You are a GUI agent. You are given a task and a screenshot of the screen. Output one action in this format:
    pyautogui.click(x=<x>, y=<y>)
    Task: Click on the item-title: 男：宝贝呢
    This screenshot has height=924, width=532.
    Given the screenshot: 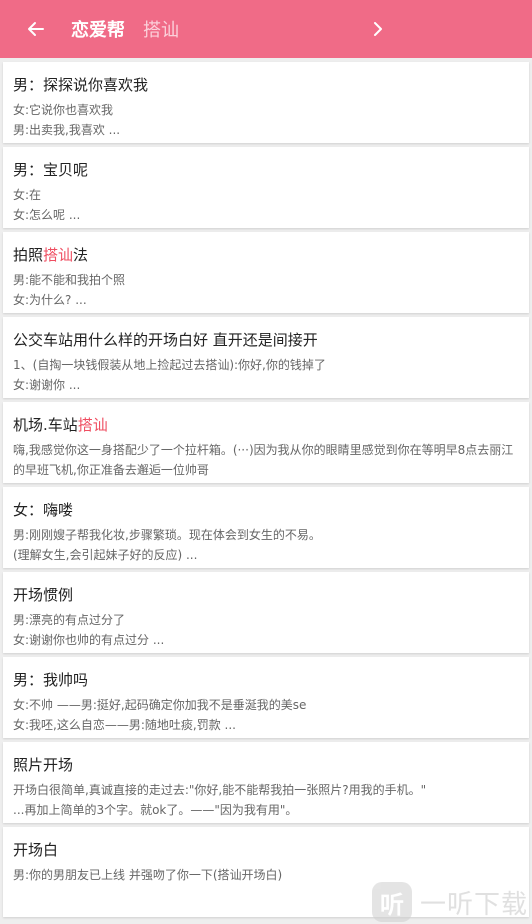 What is the action you would take?
    pyautogui.click(x=51, y=170)
    